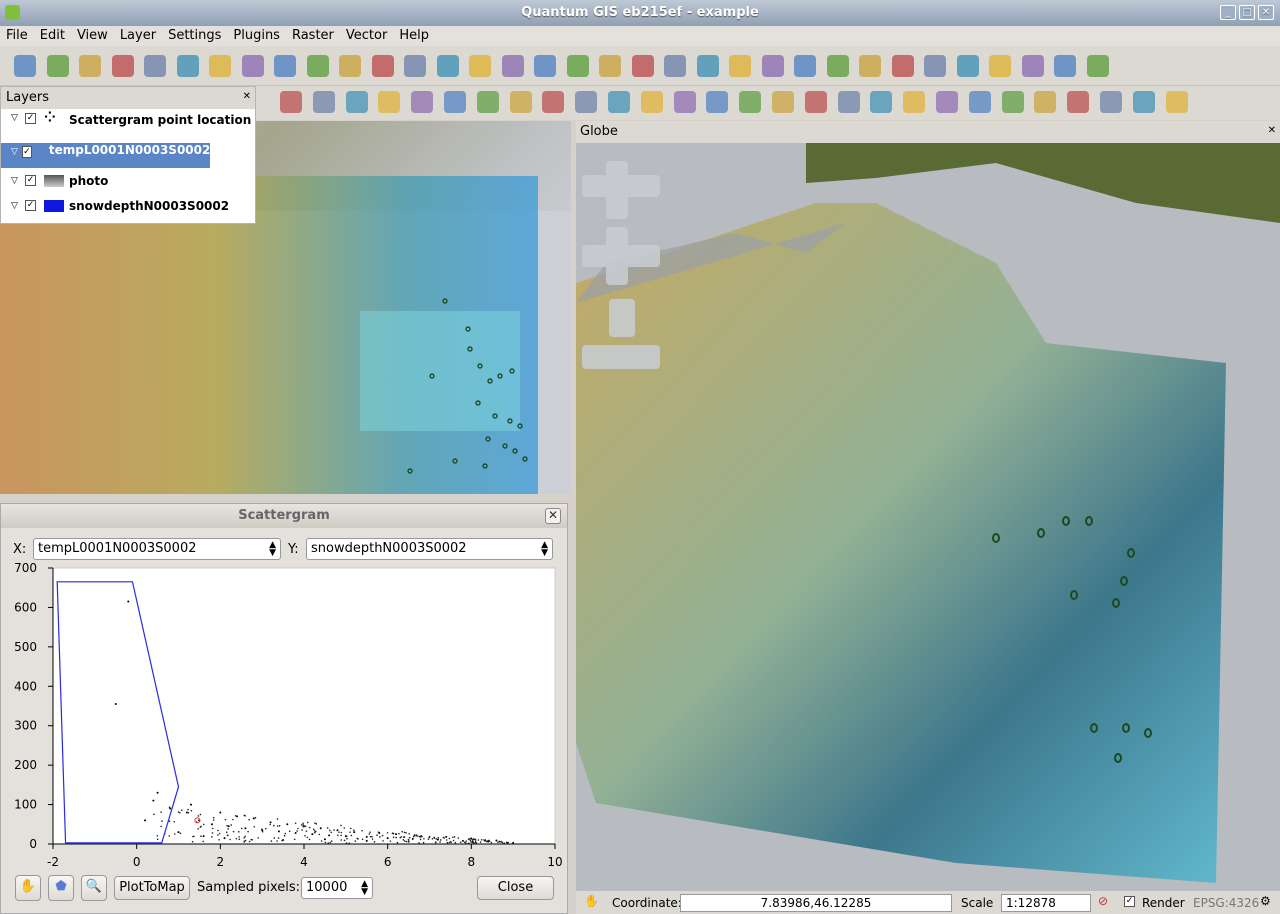 The width and height of the screenshot is (1280, 914). I want to click on x-layer-select: tempL0001N0003S0002 ▲ ▼, so click(157, 549).